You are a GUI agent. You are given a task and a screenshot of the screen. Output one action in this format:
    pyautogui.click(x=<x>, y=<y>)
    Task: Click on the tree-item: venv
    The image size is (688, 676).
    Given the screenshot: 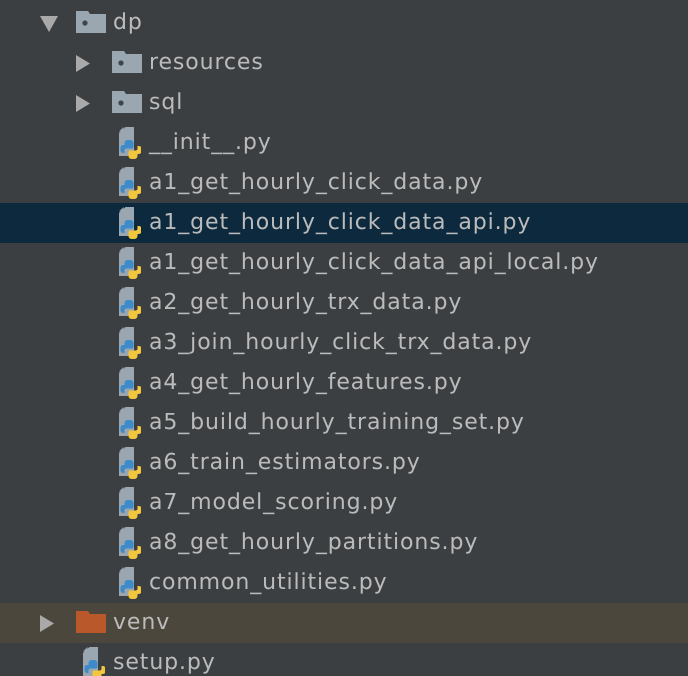 What is the action you would take?
    pyautogui.click(x=344, y=623)
    